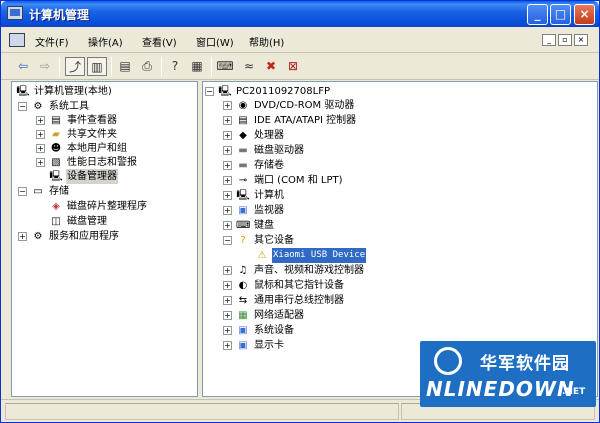 The width and height of the screenshot is (600, 423). Describe the element at coordinates (408, 285) in the screenshot. I see `device-category-mice: + ◐ 鼠标和其它指针设备` at that location.